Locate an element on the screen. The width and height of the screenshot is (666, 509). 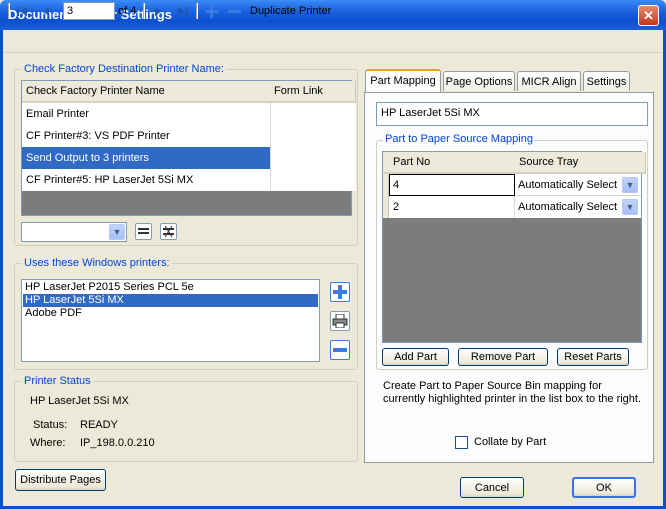
collate-label: Collate by Part is located at coordinates (510, 442).